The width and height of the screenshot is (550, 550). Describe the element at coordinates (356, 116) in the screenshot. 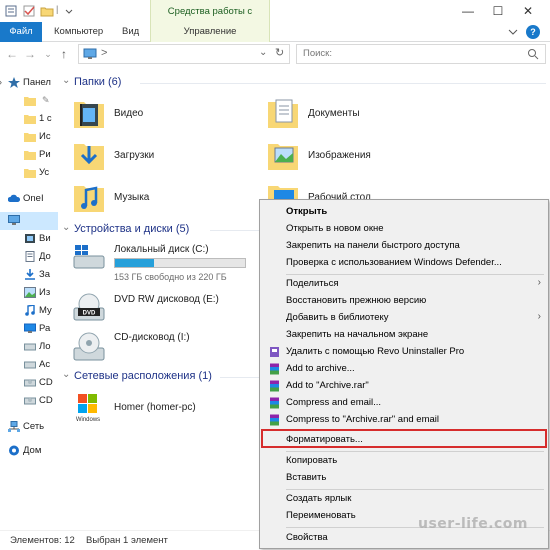

I see `folder-documents: Документы` at that location.